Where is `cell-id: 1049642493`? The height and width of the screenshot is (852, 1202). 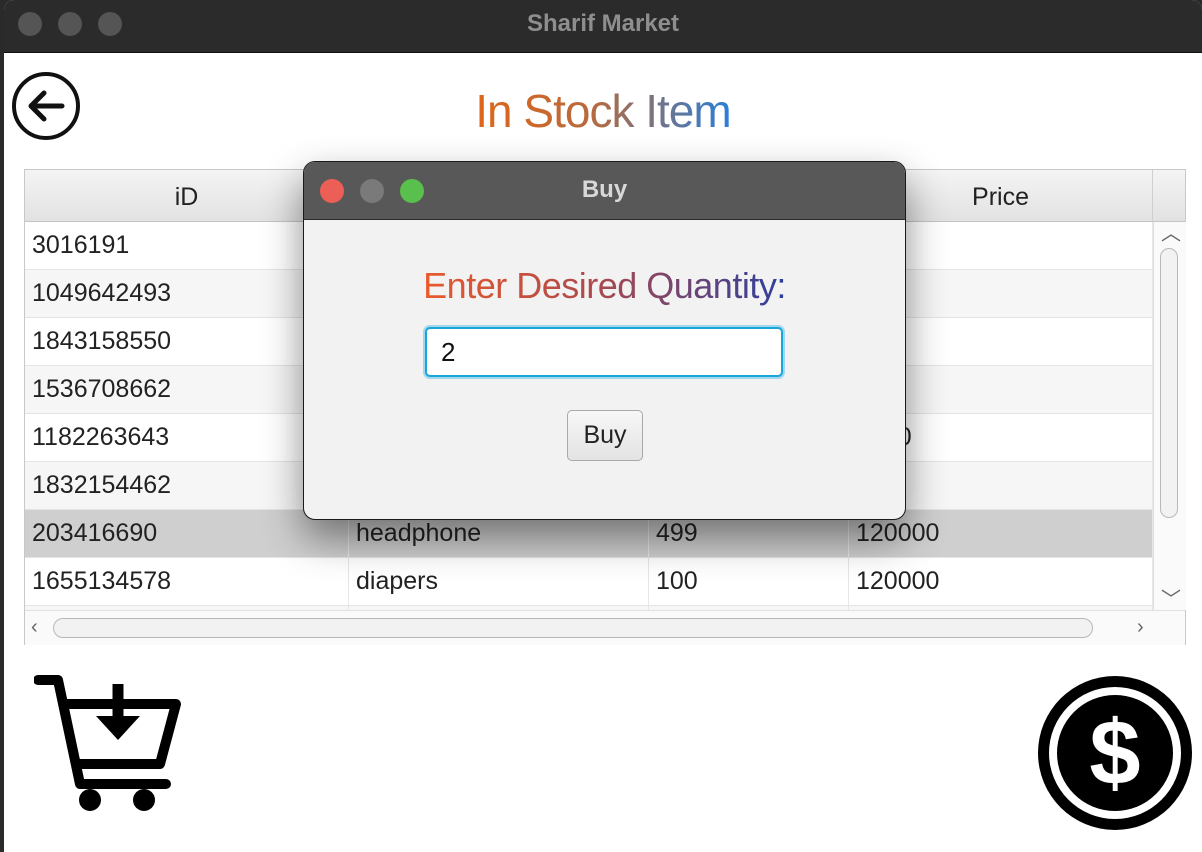
cell-id: 1049642493 is located at coordinates (187, 293).